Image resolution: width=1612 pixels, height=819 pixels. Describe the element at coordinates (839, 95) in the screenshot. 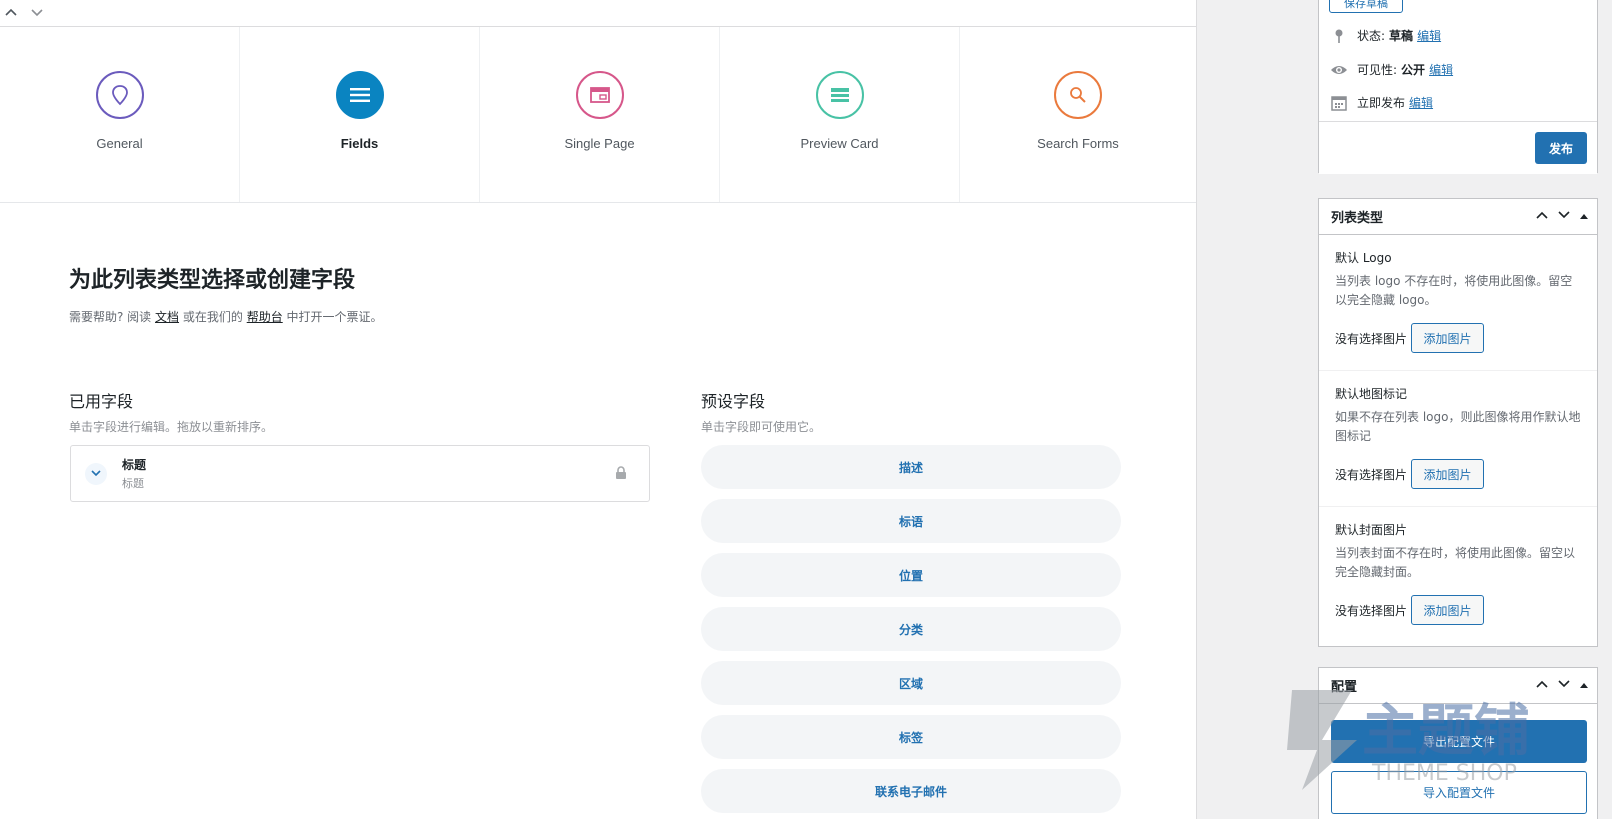

I see `card-stack-icon` at that location.